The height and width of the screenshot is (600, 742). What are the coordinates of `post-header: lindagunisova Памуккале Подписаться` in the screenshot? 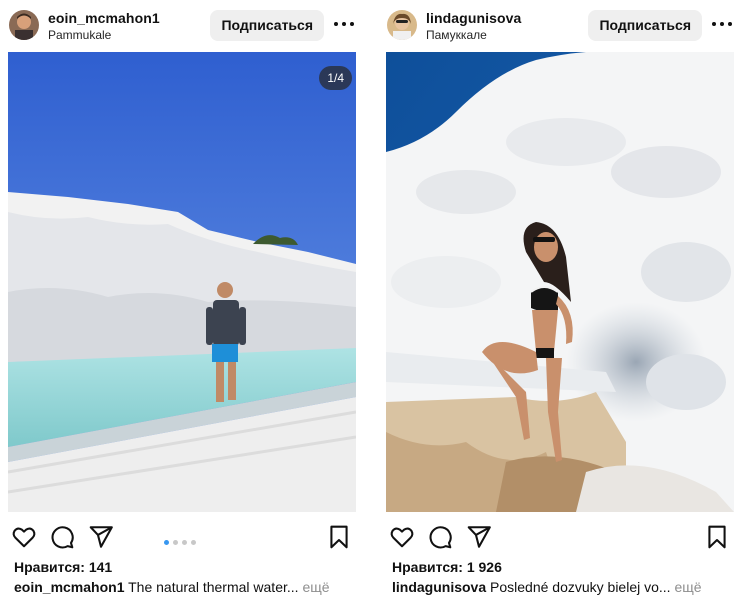 It's located at (560, 25).